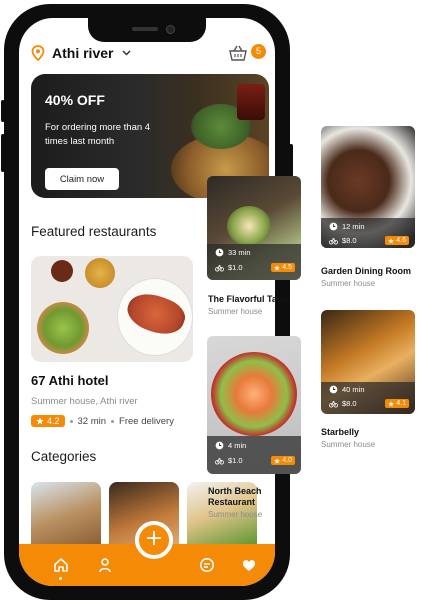 The image size is (421, 605). What do you see at coordinates (112, 309) in the screenshot?
I see `featured-restaurant-image` at bounding box center [112, 309].